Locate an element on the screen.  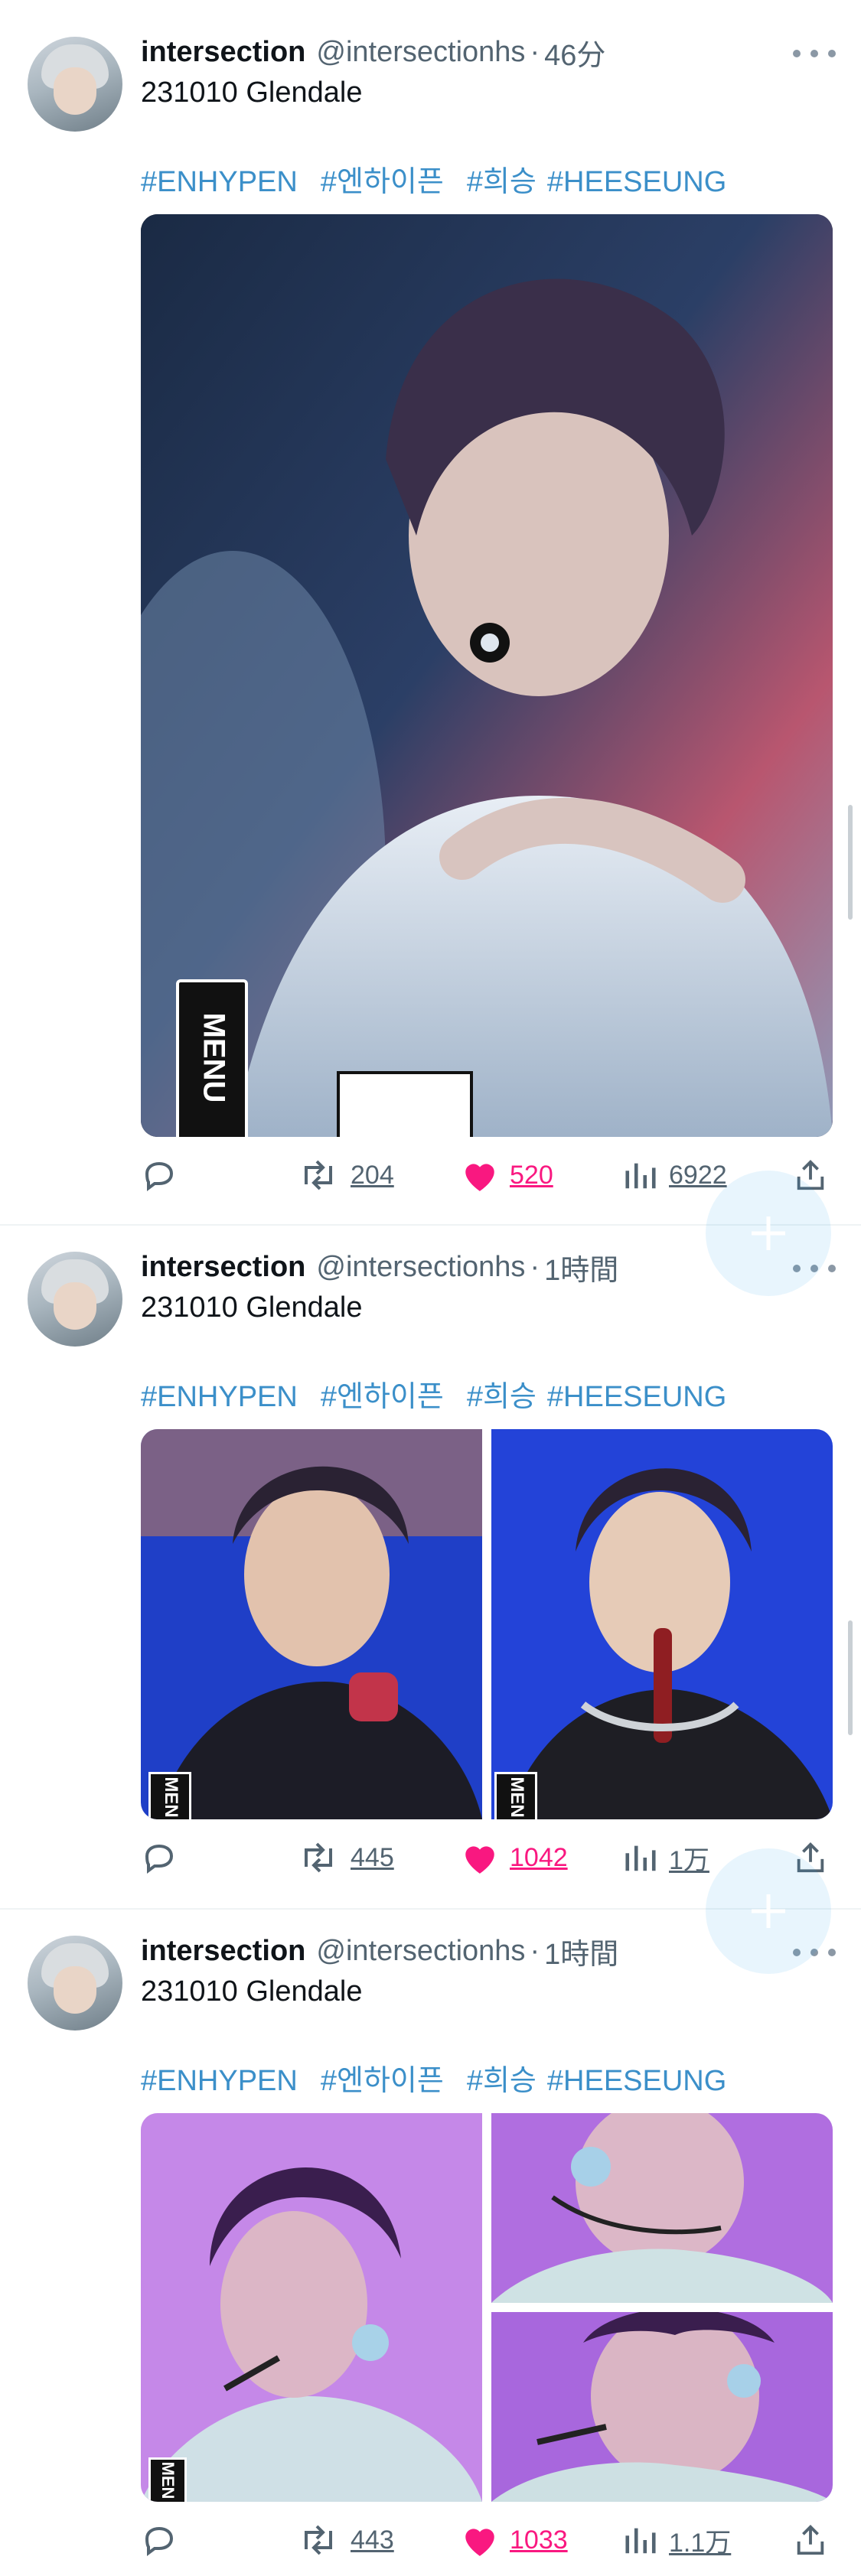
views-button: 1.1万 is located at coordinates (677, 2540).